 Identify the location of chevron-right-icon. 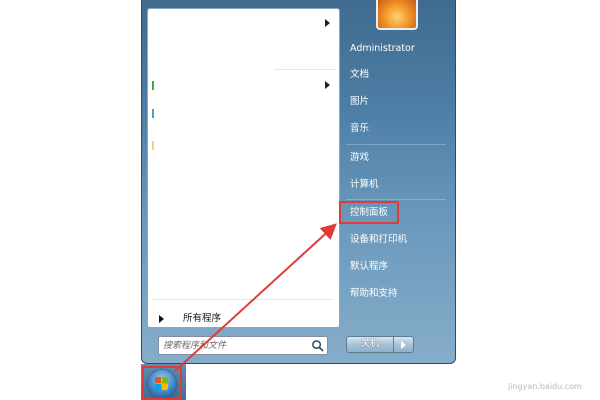
(403, 345).